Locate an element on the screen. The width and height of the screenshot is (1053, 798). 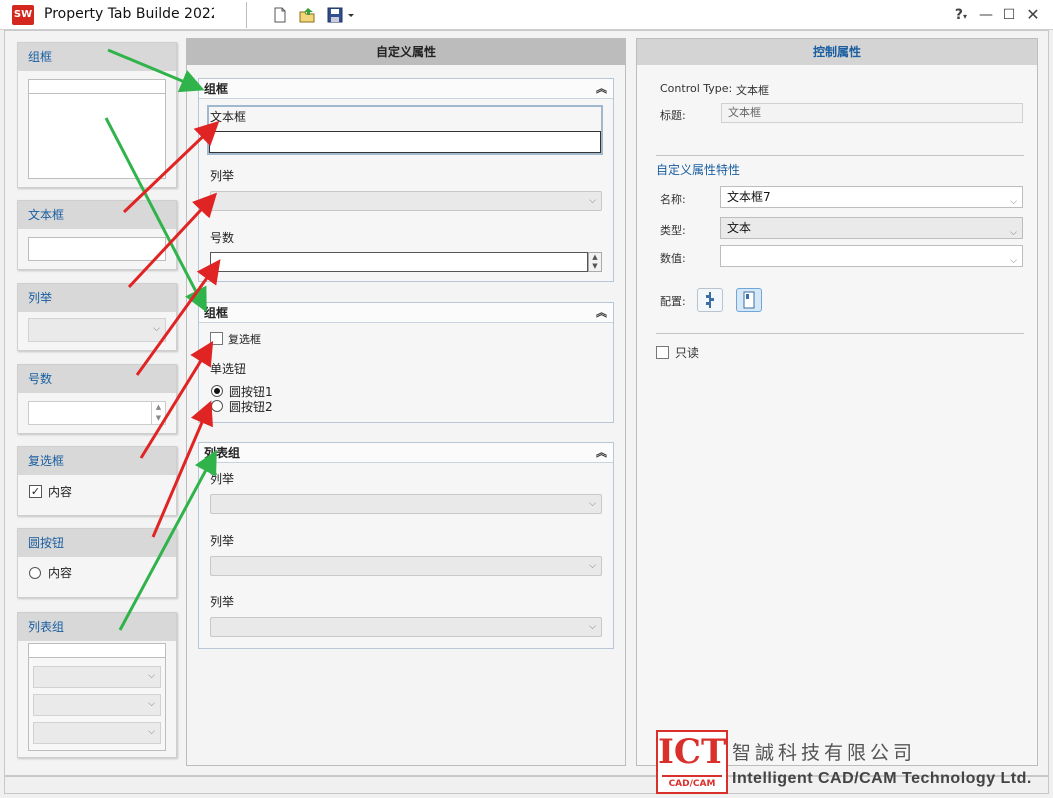
list-group-title: 列表组 ︽ is located at coordinates (406, 453).